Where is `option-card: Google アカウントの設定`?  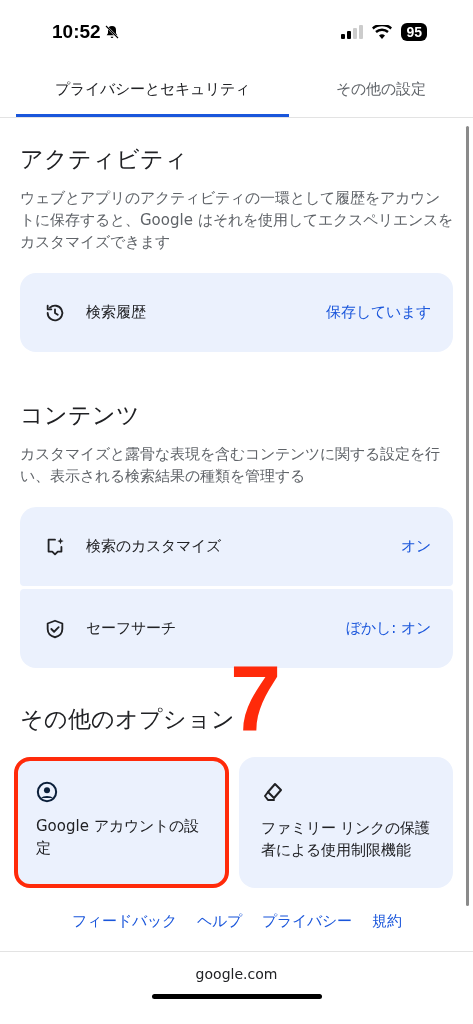 option-card: Google アカウントの設定 is located at coordinates (121, 822).